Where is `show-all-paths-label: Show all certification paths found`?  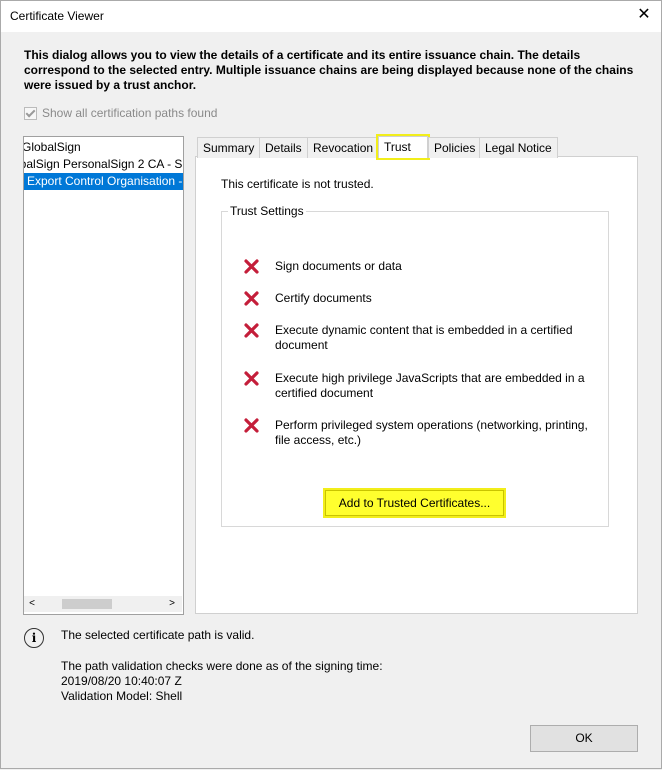
show-all-paths-label: Show all certification paths found is located at coordinates (130, 113).